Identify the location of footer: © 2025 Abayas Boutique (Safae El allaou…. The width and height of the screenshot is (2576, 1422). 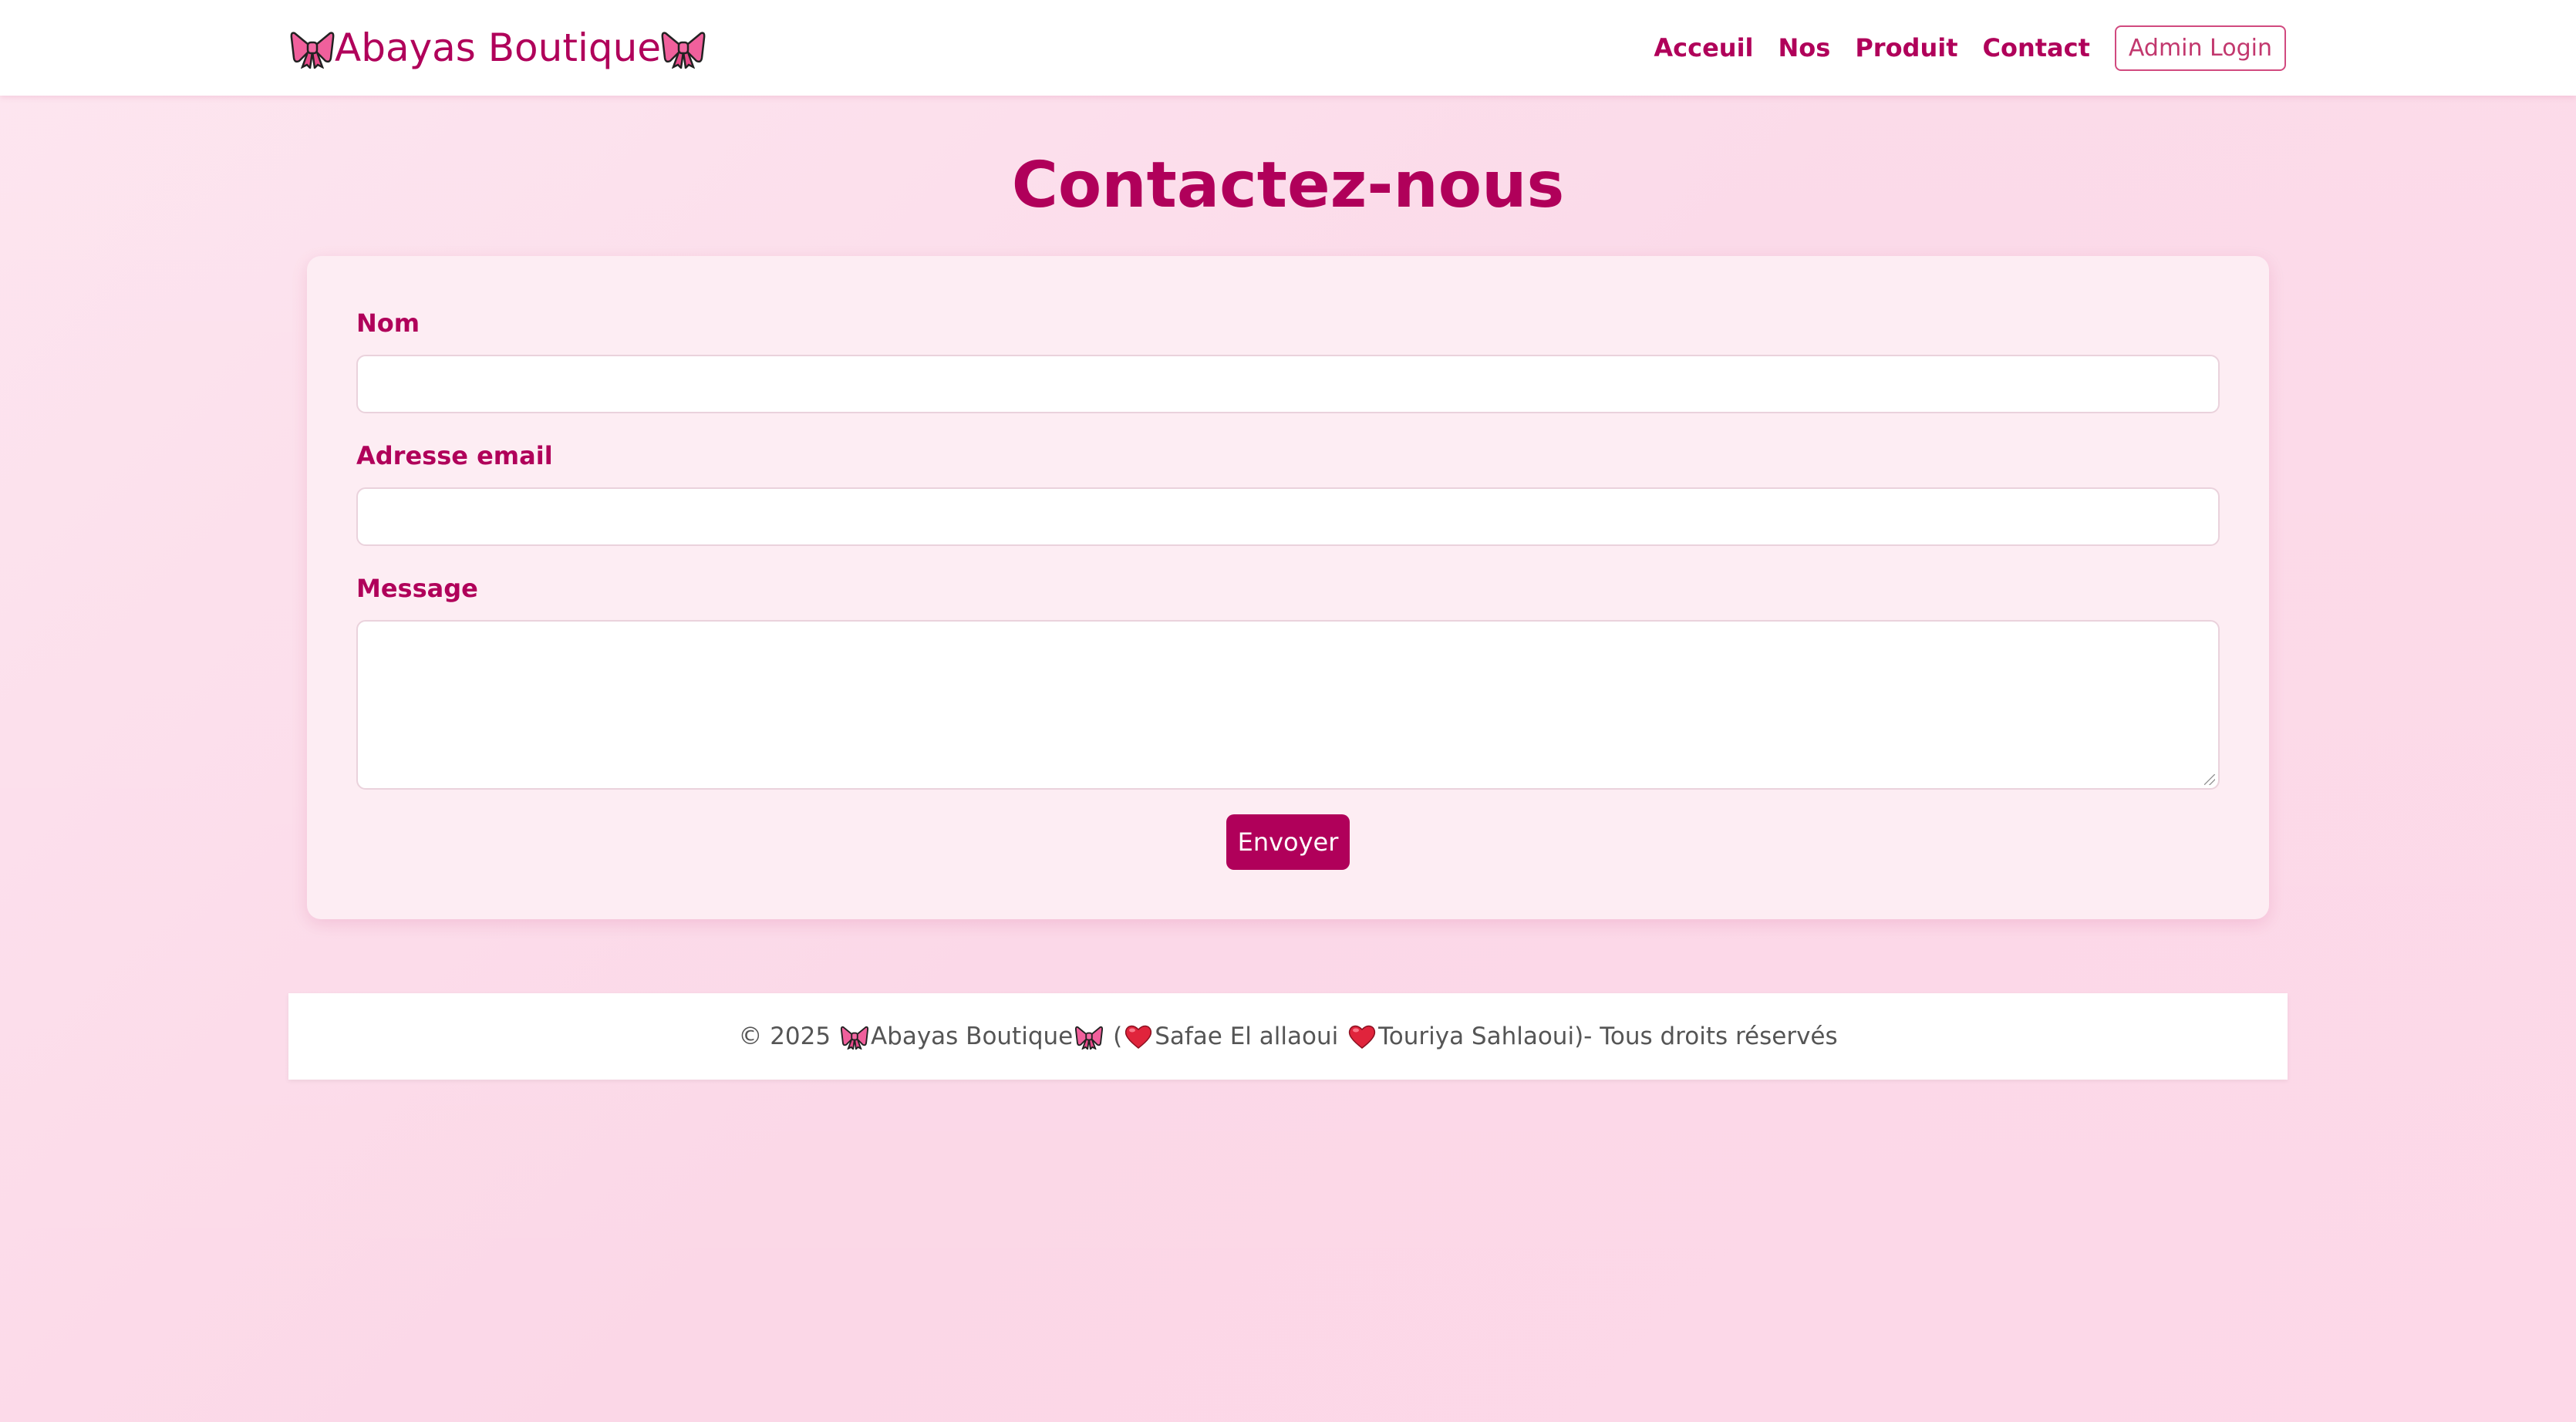
(1288, 1036).